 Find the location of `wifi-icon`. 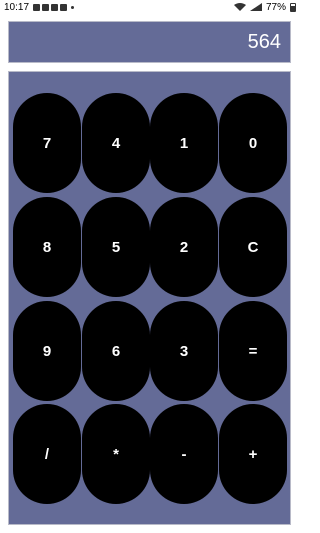

wifi-icon is located at coordinates (239, 7).